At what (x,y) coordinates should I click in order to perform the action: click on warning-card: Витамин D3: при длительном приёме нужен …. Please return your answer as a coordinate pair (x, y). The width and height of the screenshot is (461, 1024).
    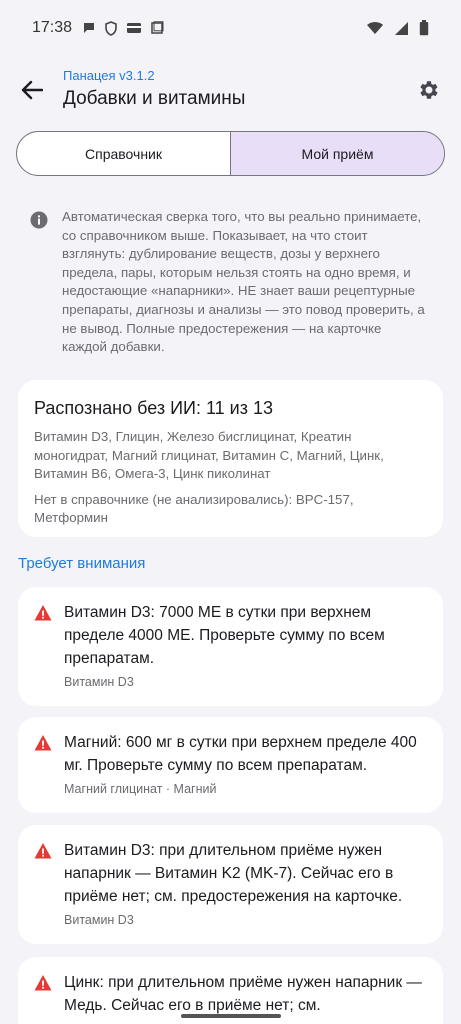
    Looking at the image, I should click on (230, 884).